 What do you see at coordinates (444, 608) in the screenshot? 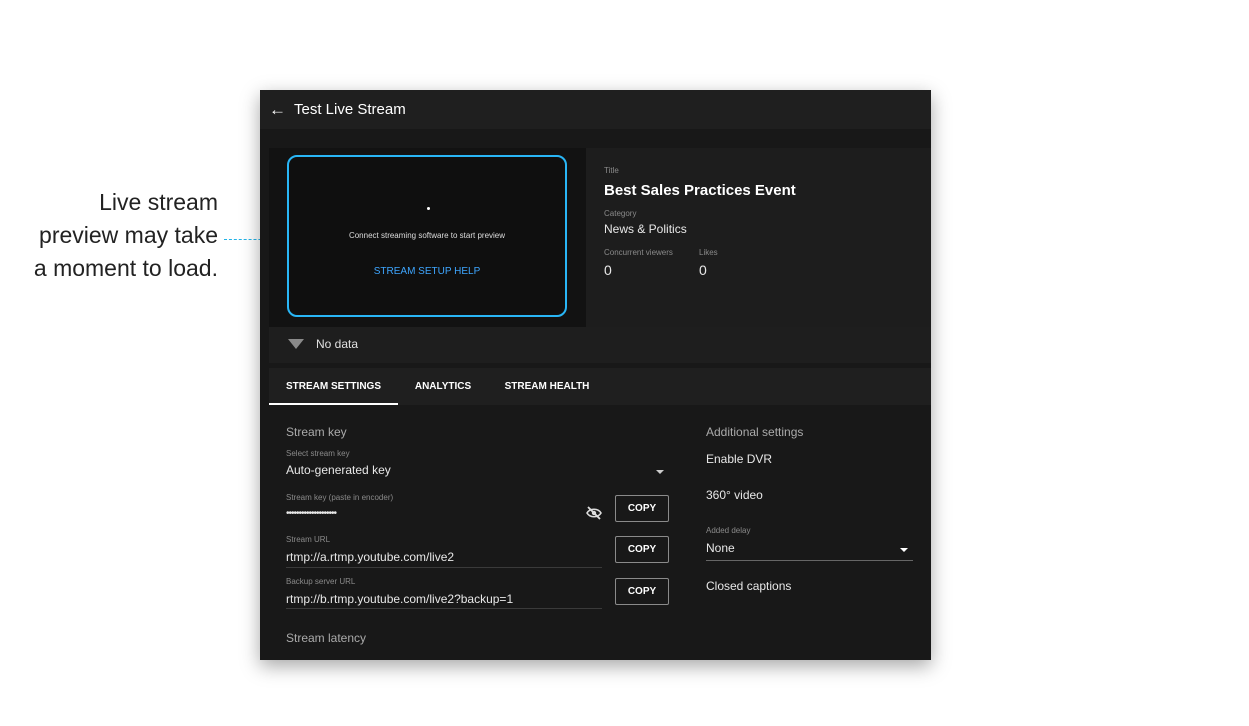
I see `backup-url-underline` at bounding box center [444, 608].